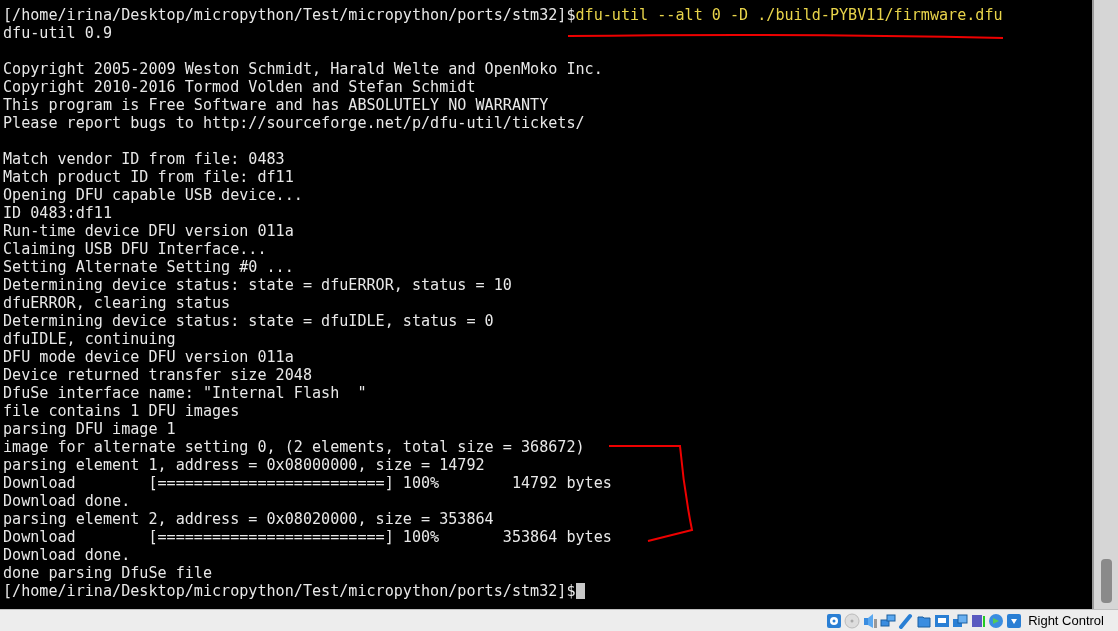  What do you see at coordinates (58, 33) in the screenshot?
I see `output-line: dfu-util 0.9` at bounding box center [58, 33].